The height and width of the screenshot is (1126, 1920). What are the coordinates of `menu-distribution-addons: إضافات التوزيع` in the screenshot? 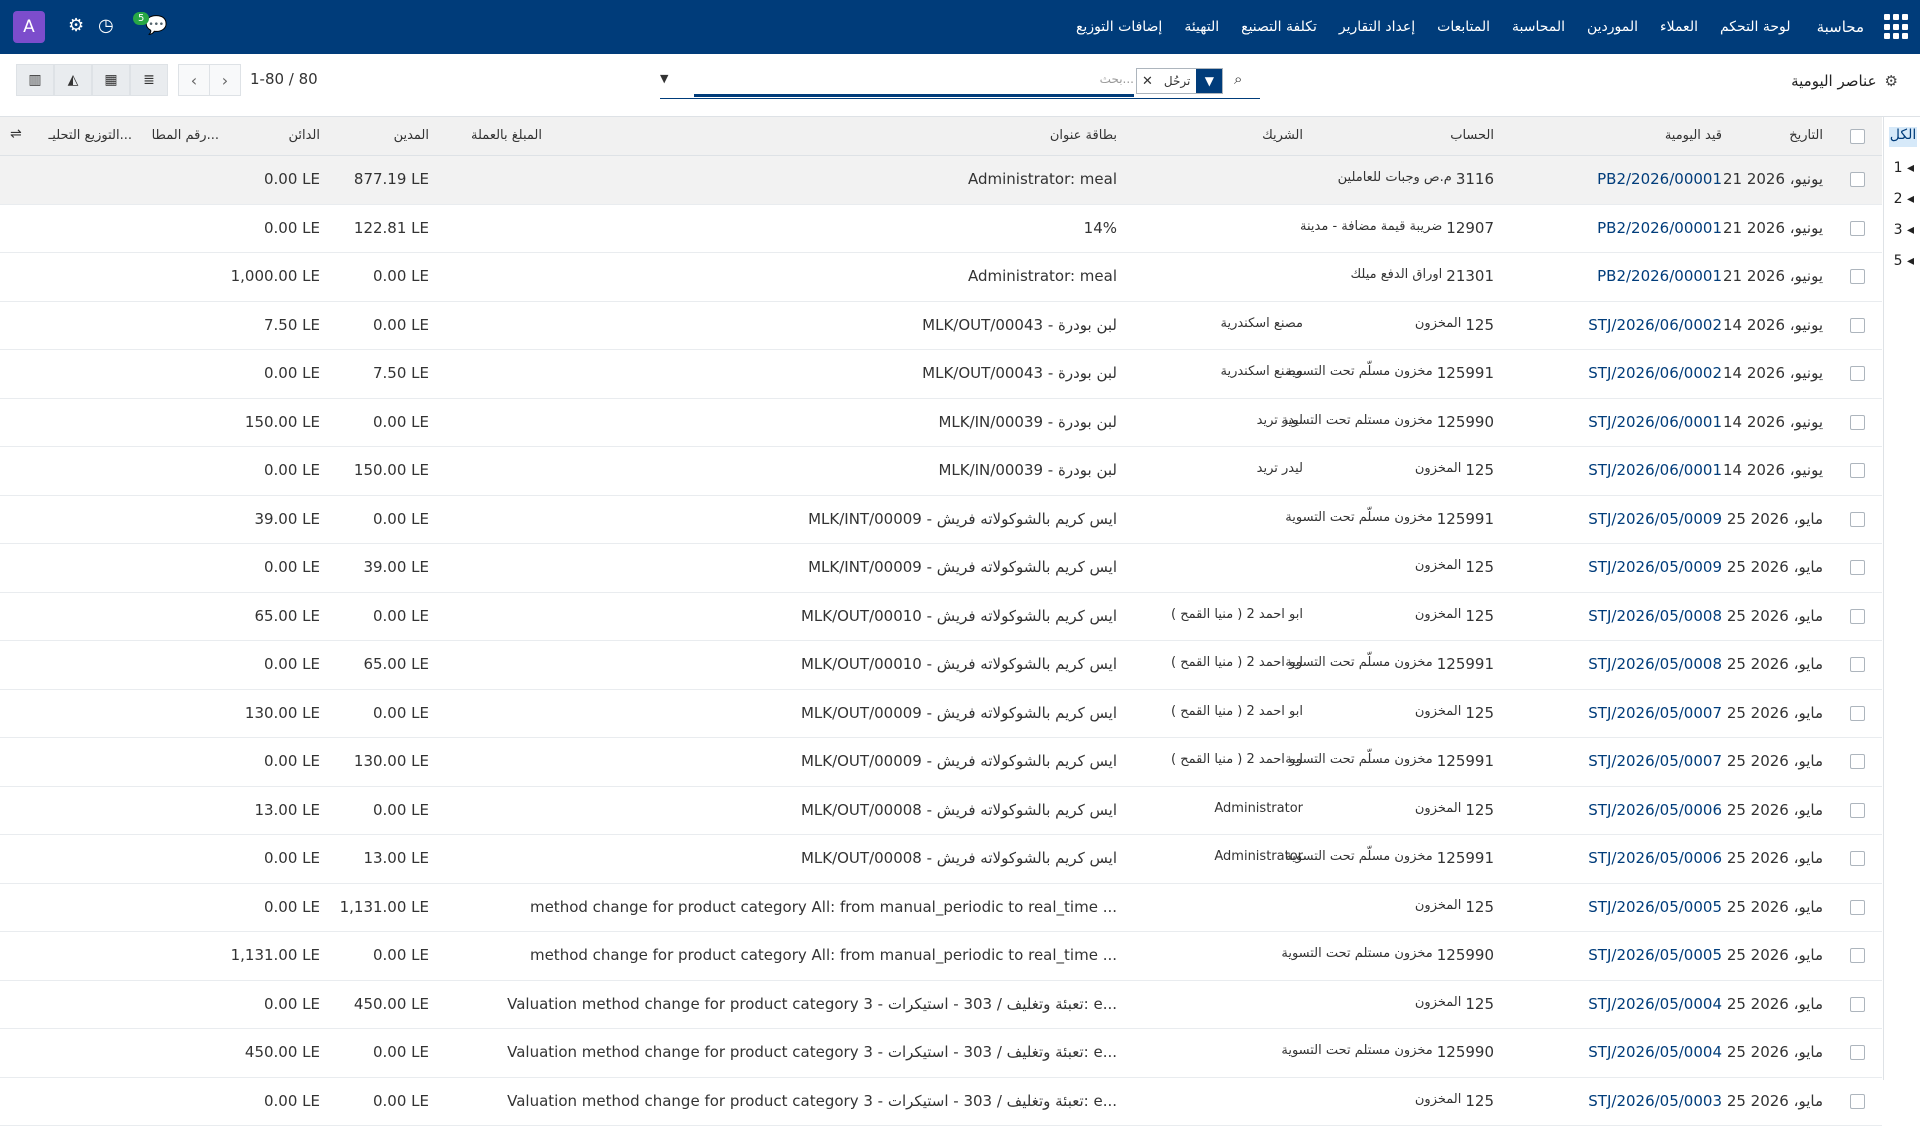 It's located at (1119, 27).